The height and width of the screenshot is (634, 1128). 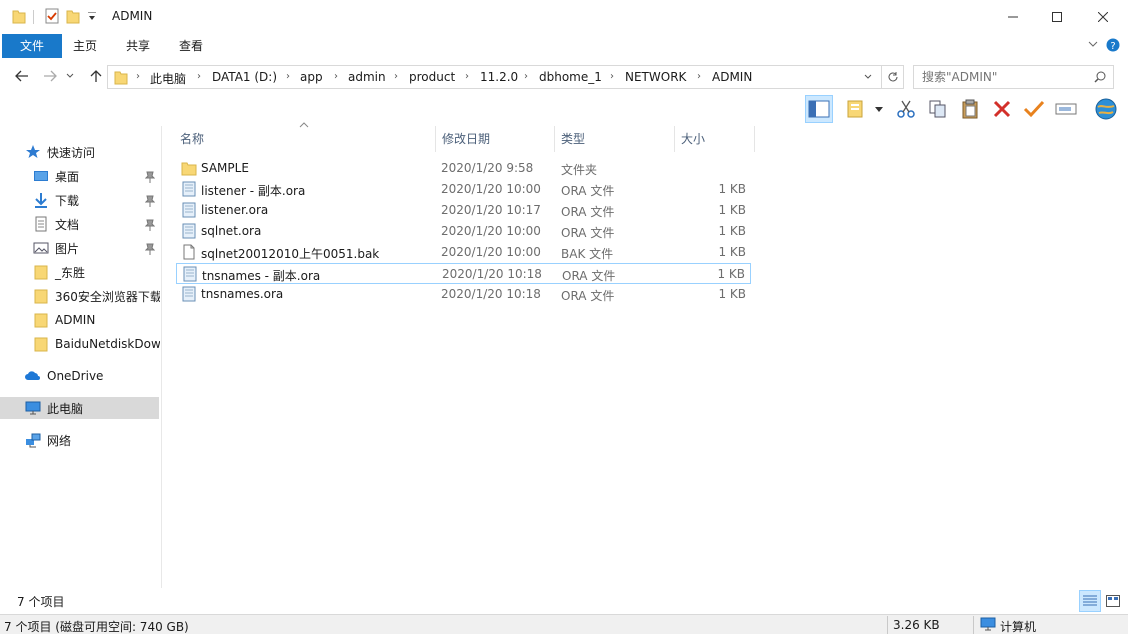 What do you see at coordinates (491, 210) in the screenshot?
I see `file-date: 2020/1/20 10:17` at bounding box center [491, 210].